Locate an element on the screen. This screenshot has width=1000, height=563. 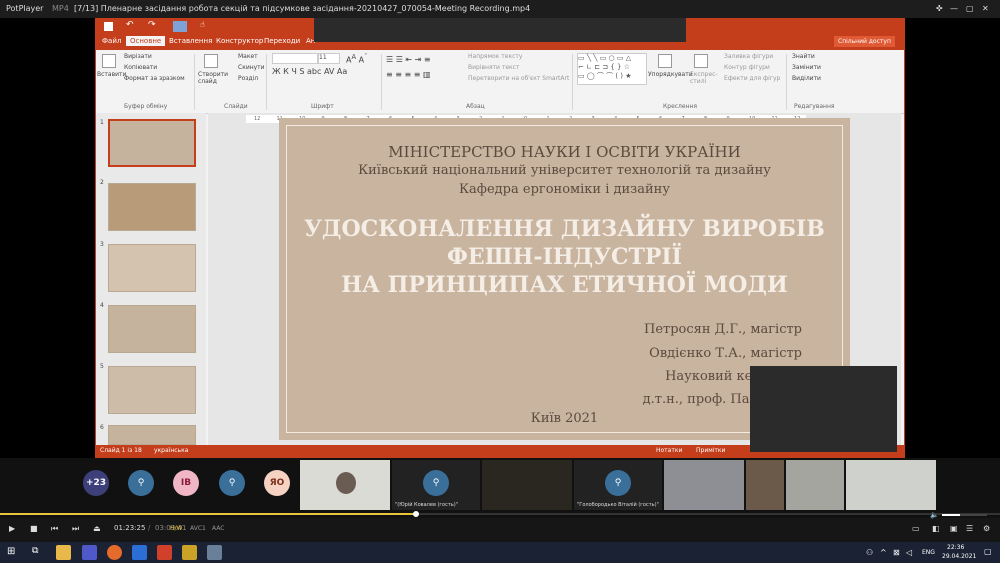
share-button: Спільний доступ is located at coordinates (864, 41).